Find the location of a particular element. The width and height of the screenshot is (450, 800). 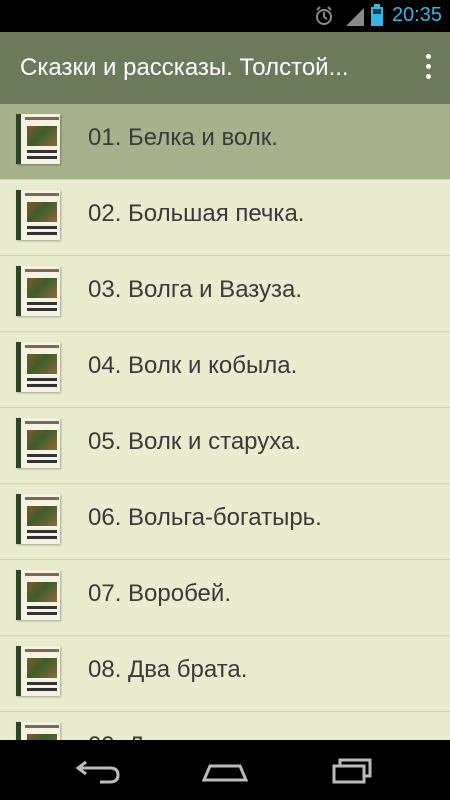

list-item: 08. Два брата. is located at coordinates (225, 674).